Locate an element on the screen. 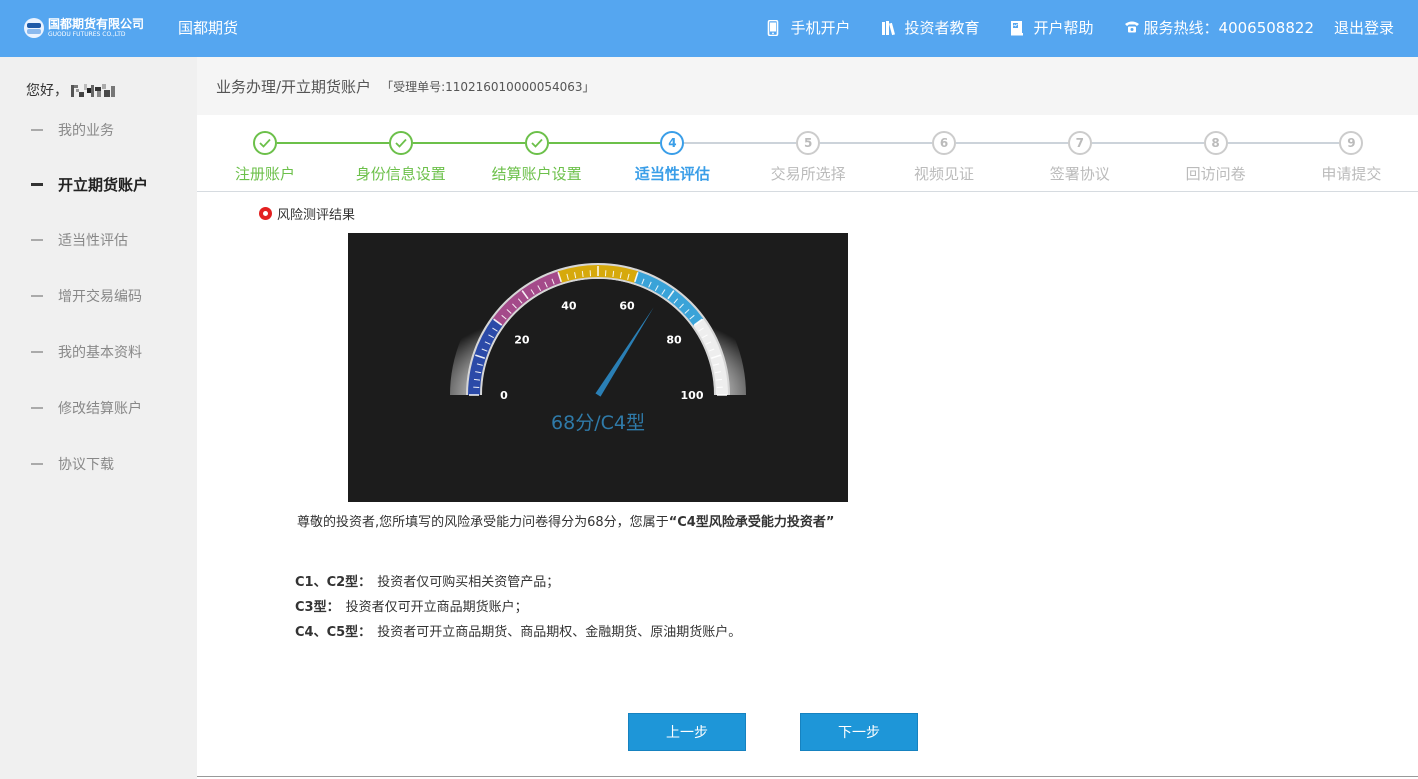  step-3-circle is located at coordinates (536, 143).